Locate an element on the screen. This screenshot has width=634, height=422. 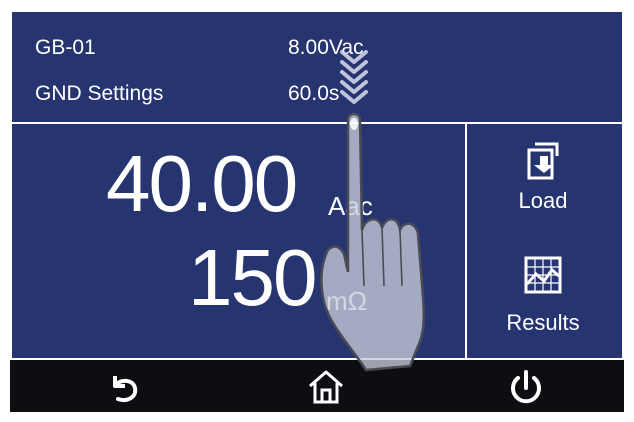
resistance-reading: 150 is located at coordinates (252, 277).